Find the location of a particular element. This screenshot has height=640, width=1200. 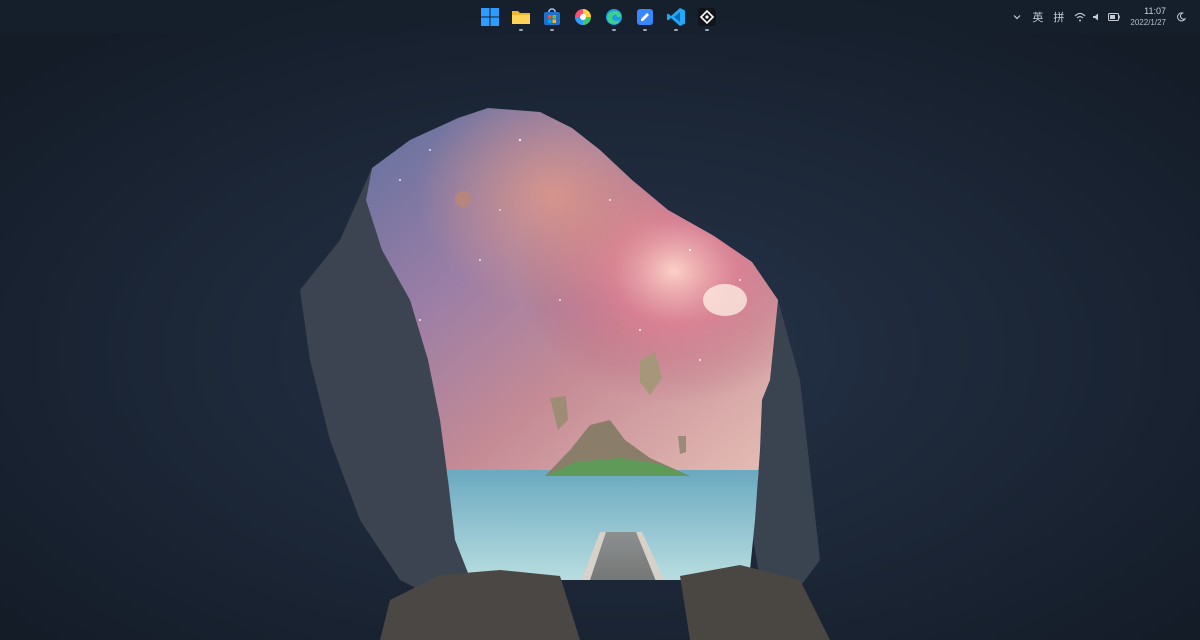

volume-icon is located at coordinates (1096, 17).